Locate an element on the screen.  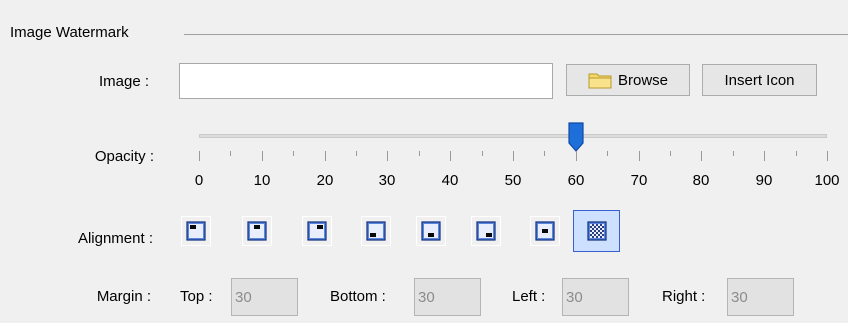
slider-track is located at coordinates (513, 136).